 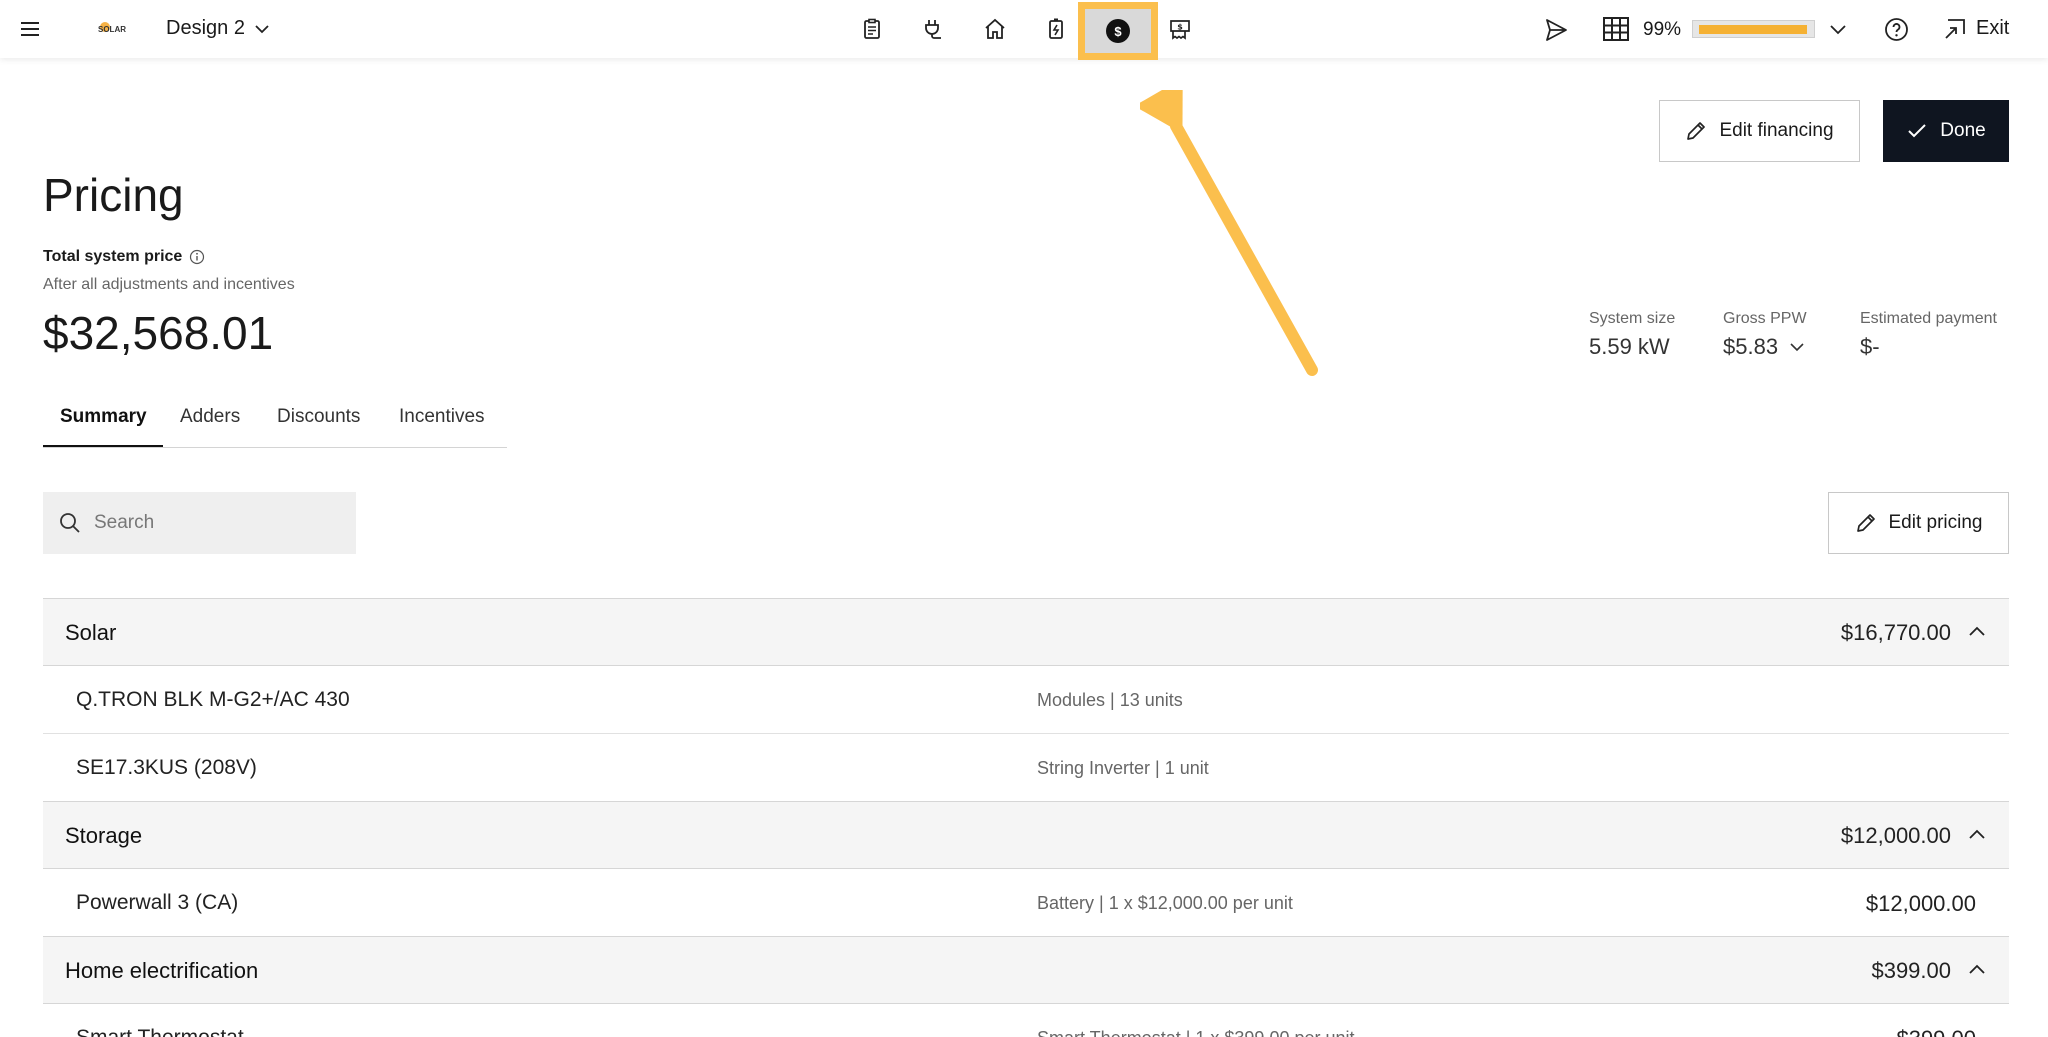 What do you see at coordinates (205, 28) in the screenshot?
I see `design-name: Design 2` at bounding box center [205, 28].